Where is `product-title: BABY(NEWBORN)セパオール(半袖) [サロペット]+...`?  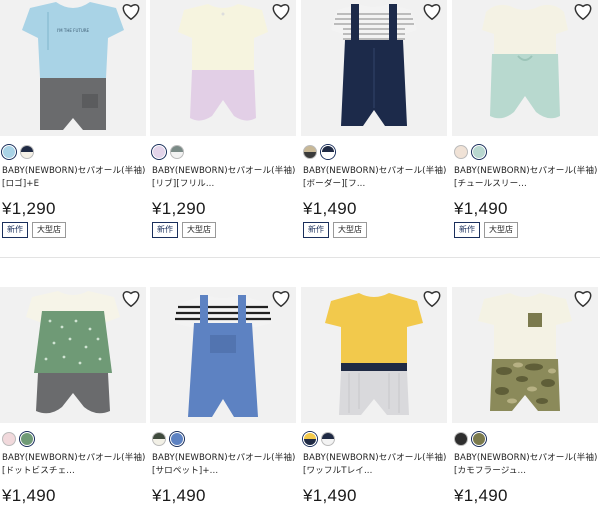 product-title: BABY(NEWBORN)セパオール(半袖) [サロペット]+... is located at coordinates (223, 465).